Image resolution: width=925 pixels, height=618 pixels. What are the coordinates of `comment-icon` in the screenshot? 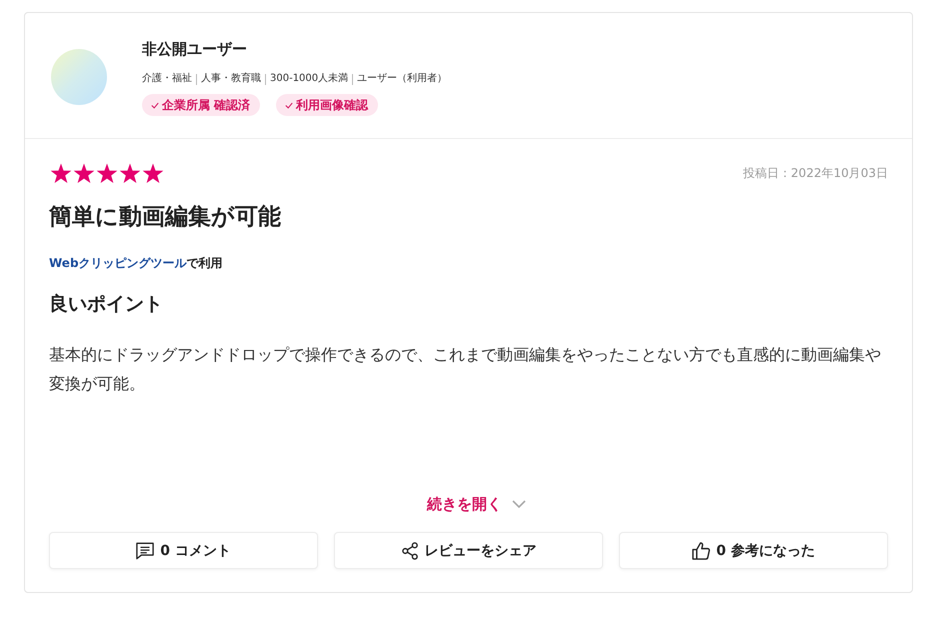 It's located at (145, 551).